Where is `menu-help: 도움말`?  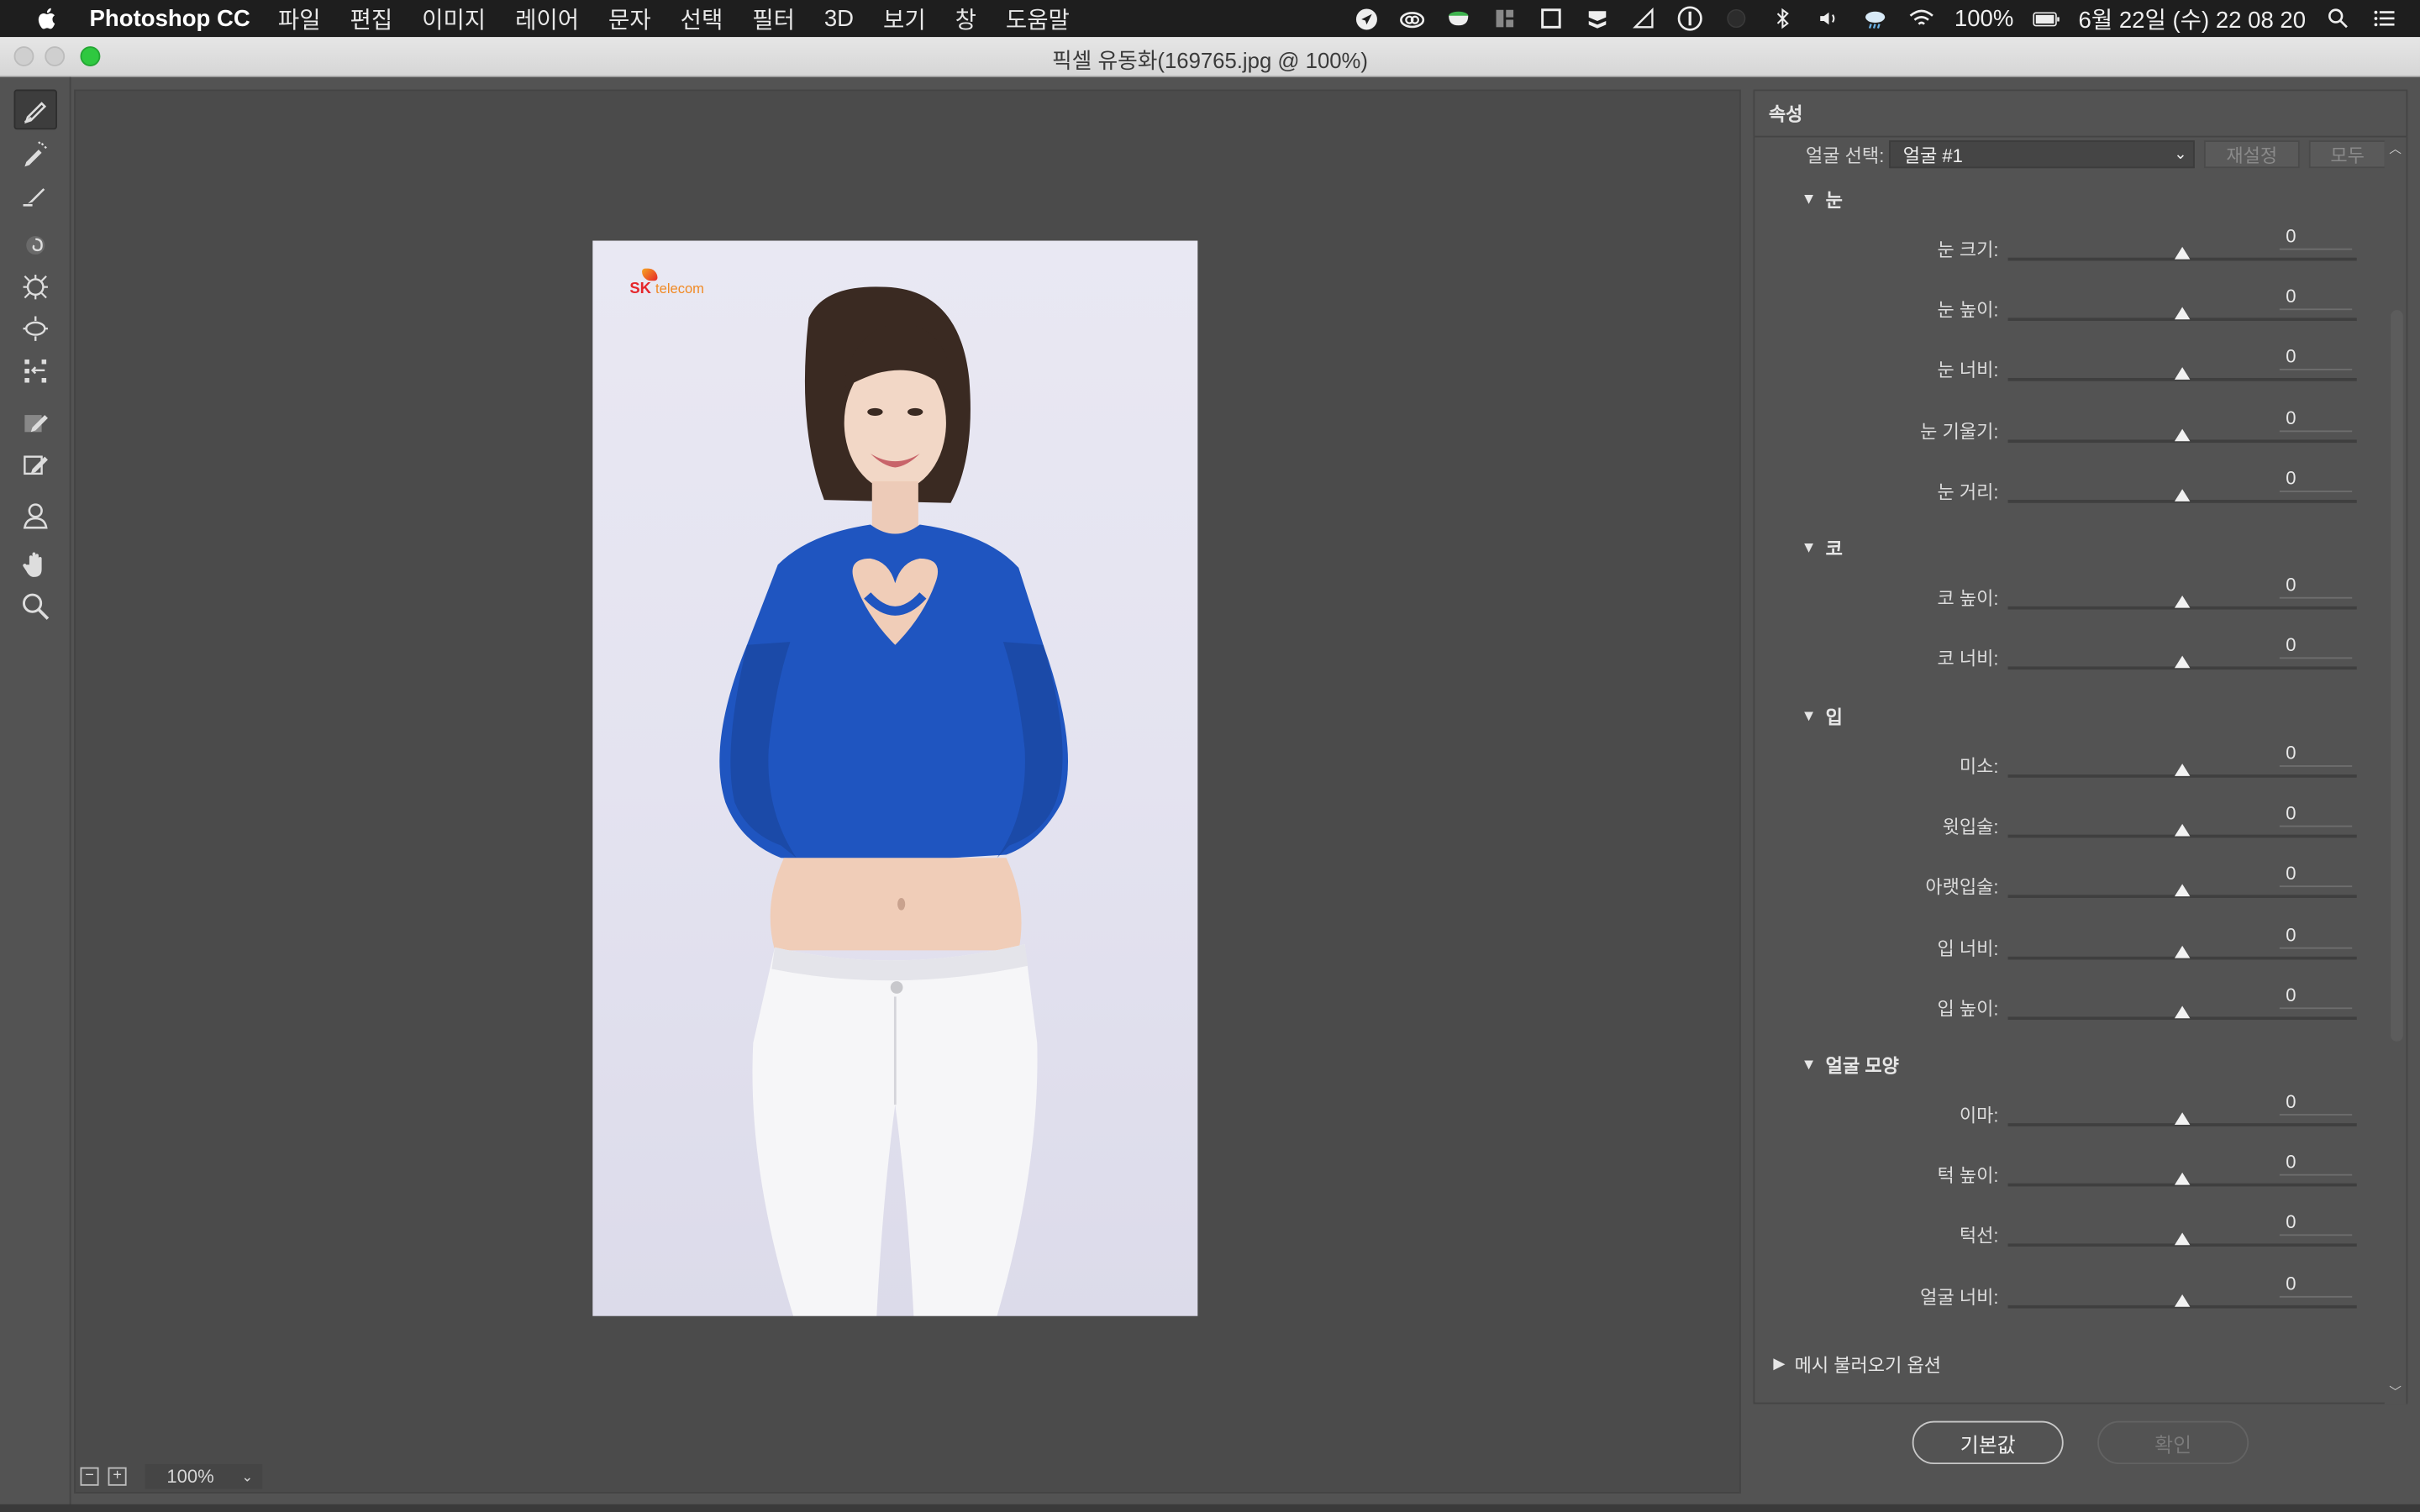
menu-help: 도움말 is located at coordinates (1038, 19).